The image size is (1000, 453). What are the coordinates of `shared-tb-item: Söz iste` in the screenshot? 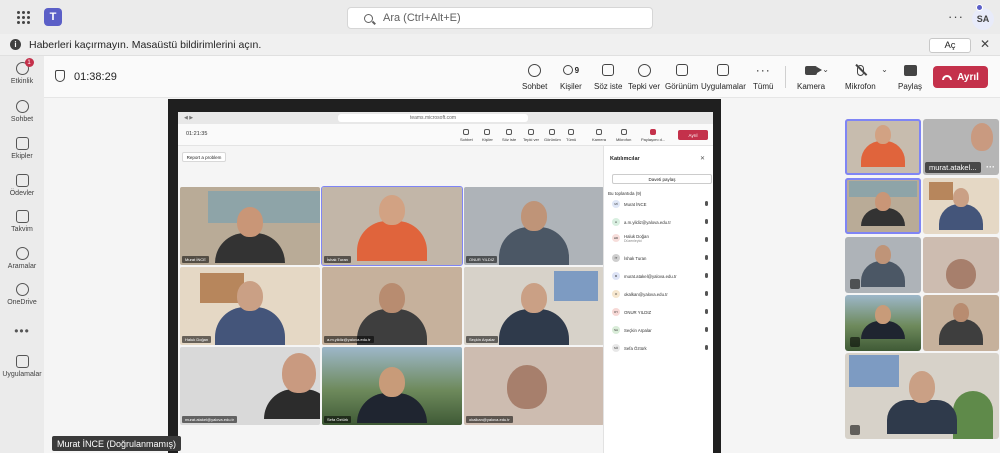 It's located at (509, 135).